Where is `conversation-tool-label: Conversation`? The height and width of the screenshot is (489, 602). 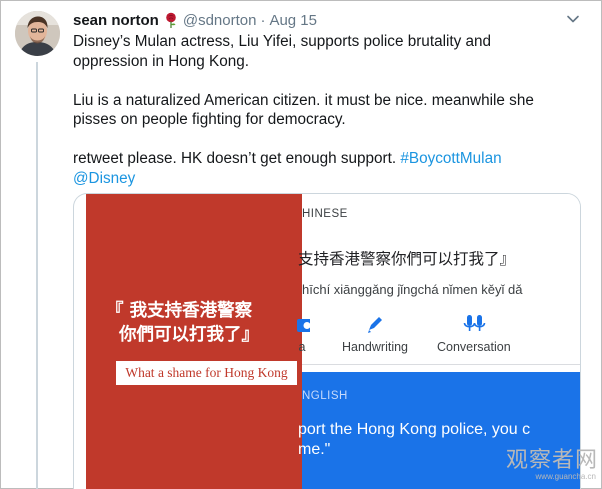 conversation-tool-label: Conversation is located at coordinates (474, 347).